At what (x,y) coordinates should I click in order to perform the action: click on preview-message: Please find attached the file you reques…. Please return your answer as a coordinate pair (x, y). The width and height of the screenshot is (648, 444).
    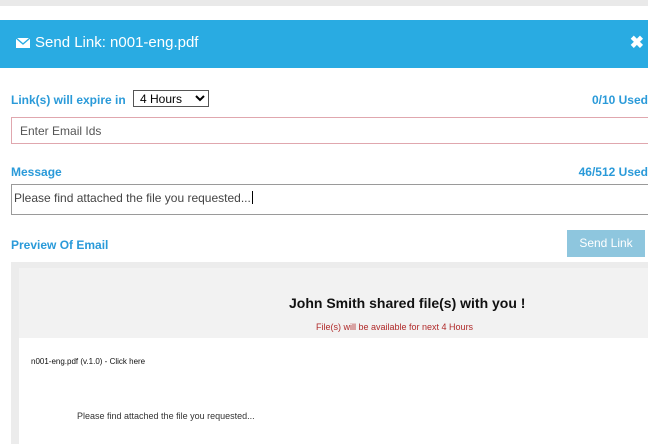
    Looking at the image, I should click on (166, 416).